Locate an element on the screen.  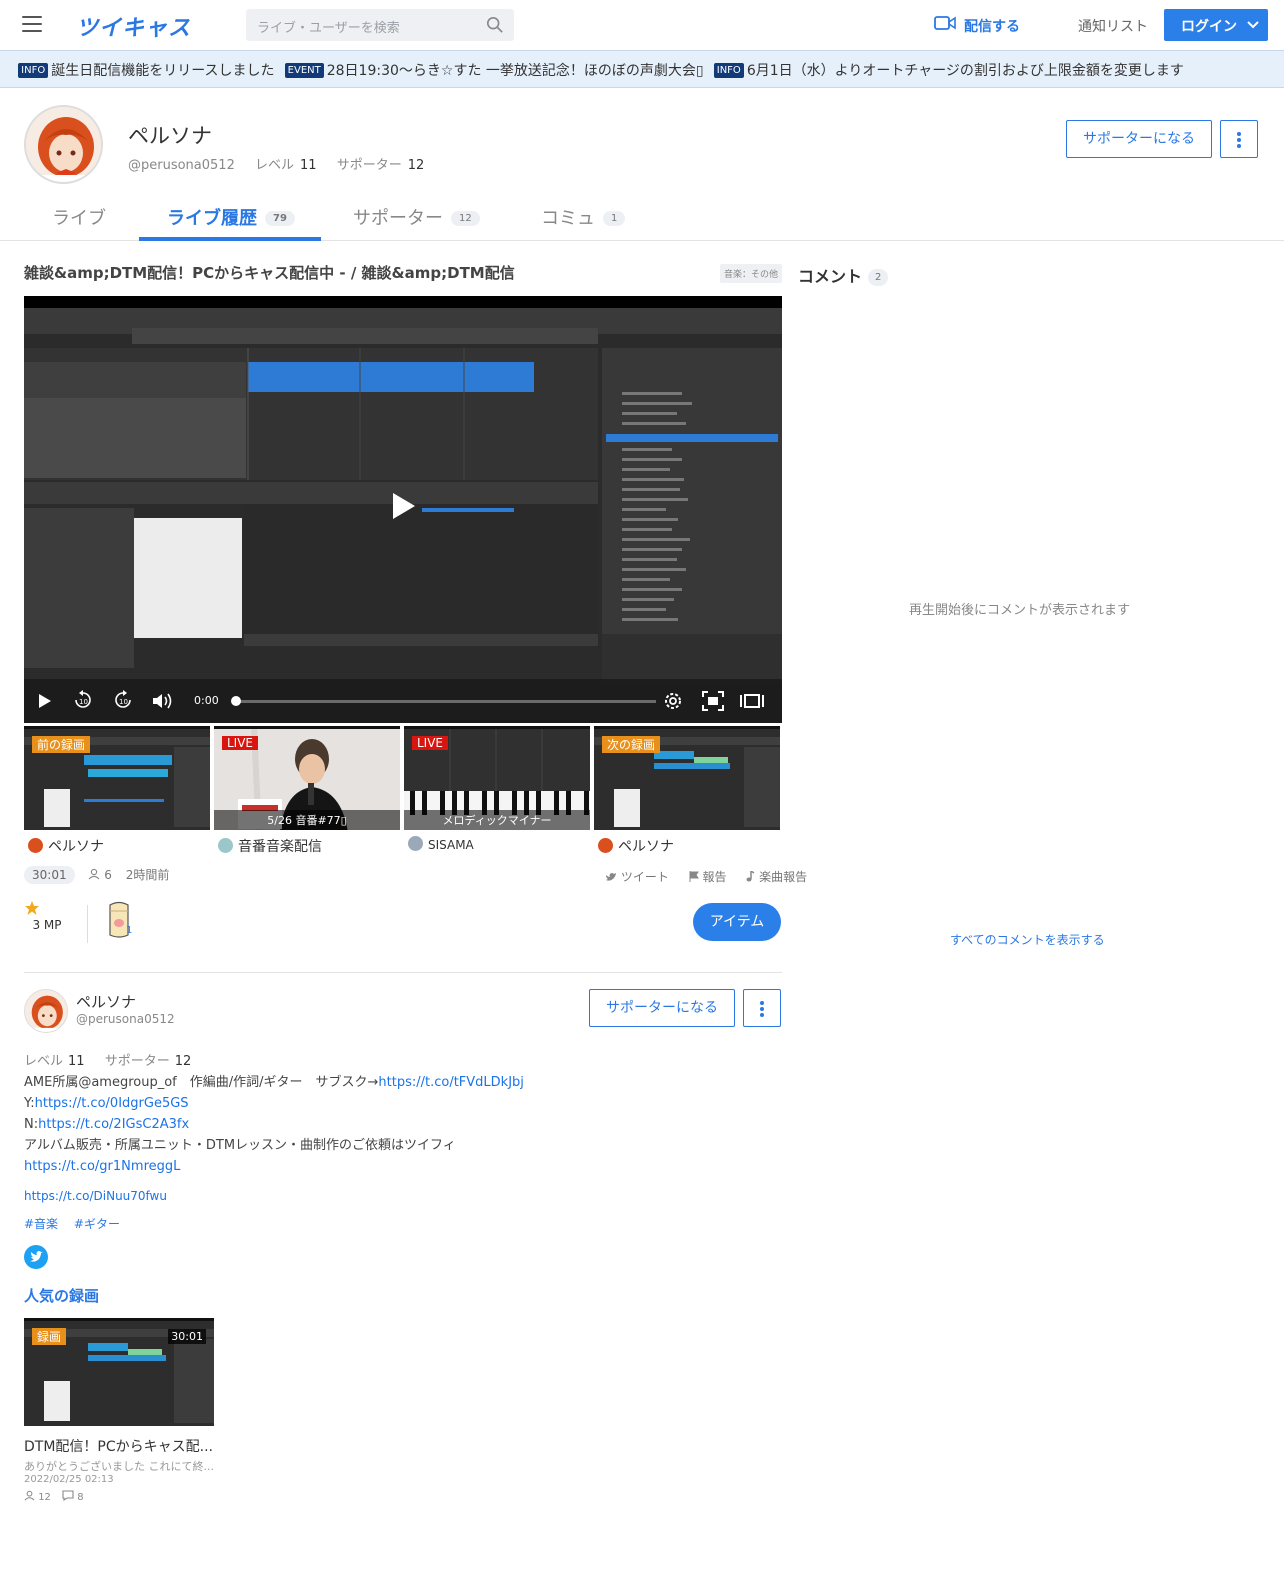
level-value: 11 is located at coordinates (76, 1061).